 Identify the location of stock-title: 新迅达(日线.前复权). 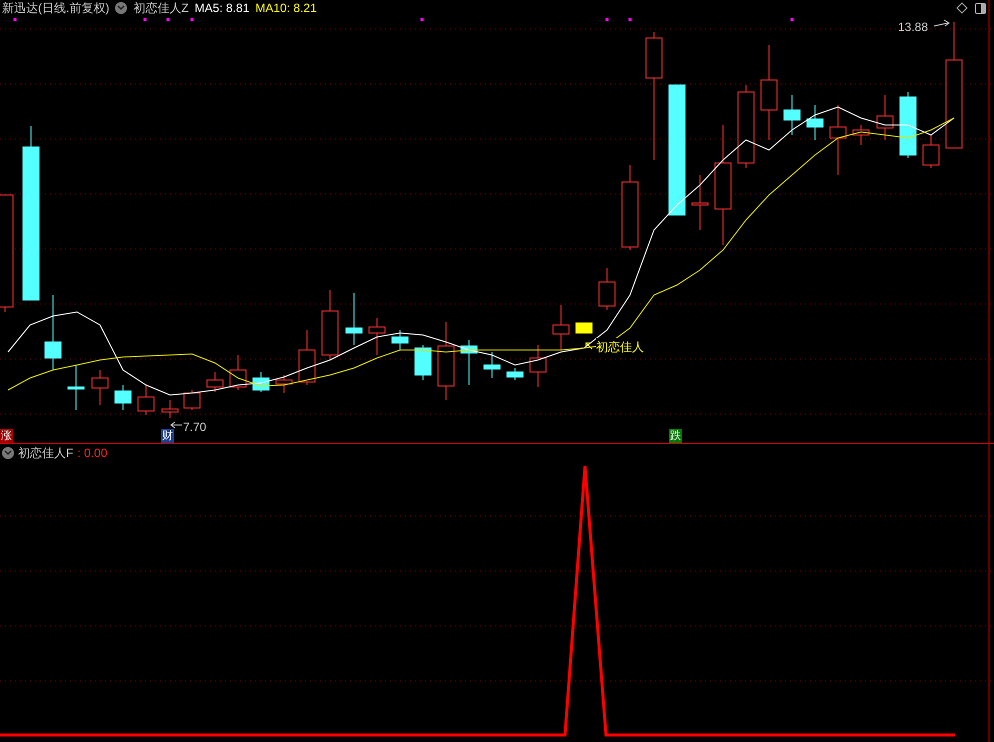
(56, 8).